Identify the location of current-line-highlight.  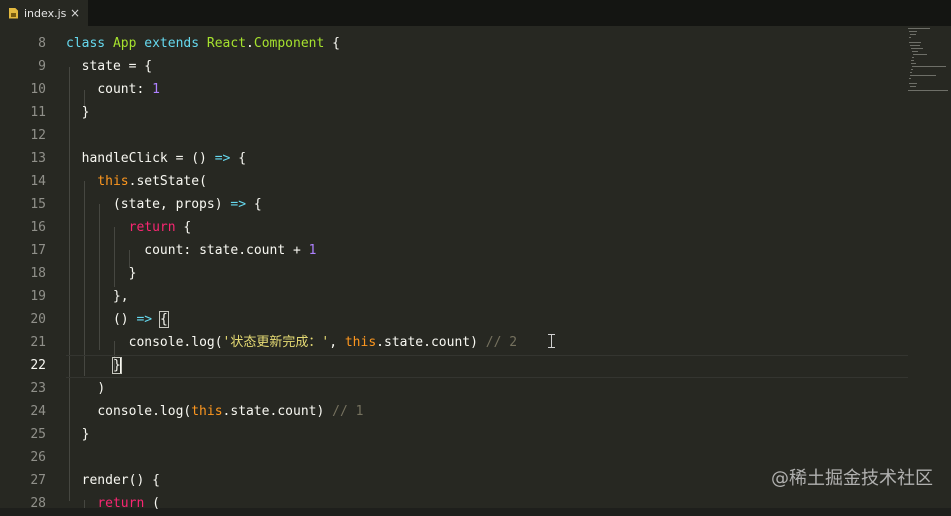
(487, 366).